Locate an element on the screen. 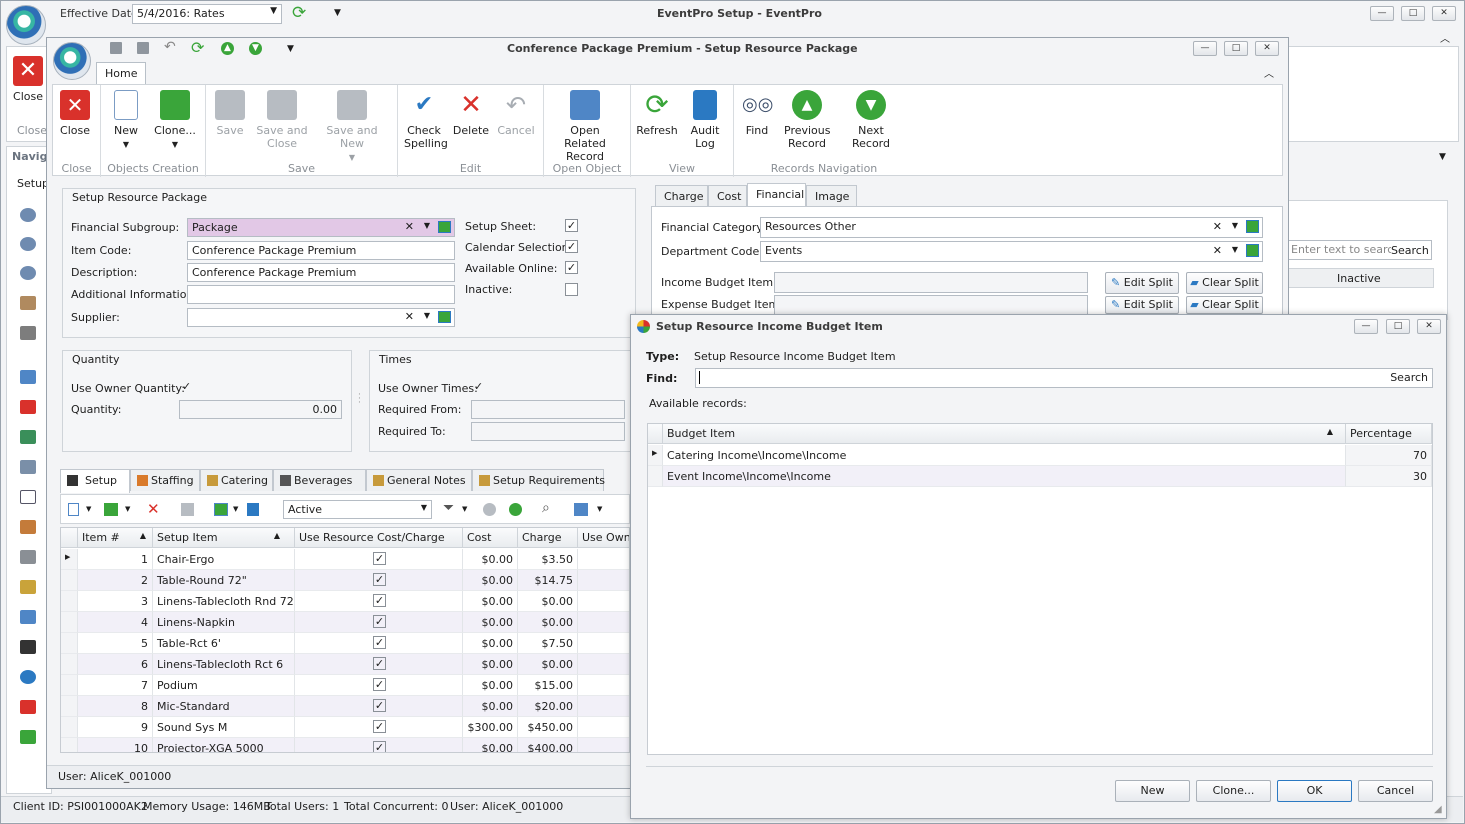 This screenshot has height=824, width=1465. app-logo-icon is located at coordinates (26, 25).